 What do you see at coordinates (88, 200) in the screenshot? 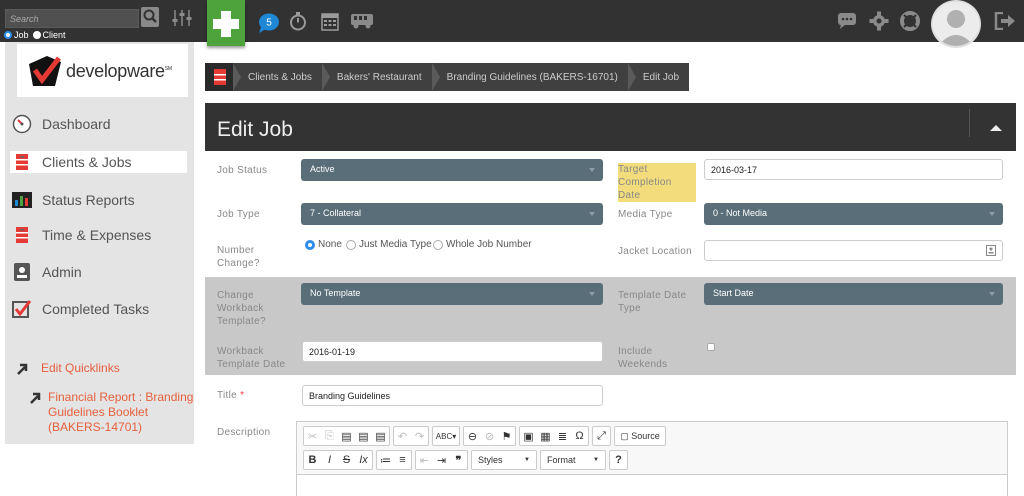
I see `sidebar-item-label: Status Reports` at bounding box center [88, 200].